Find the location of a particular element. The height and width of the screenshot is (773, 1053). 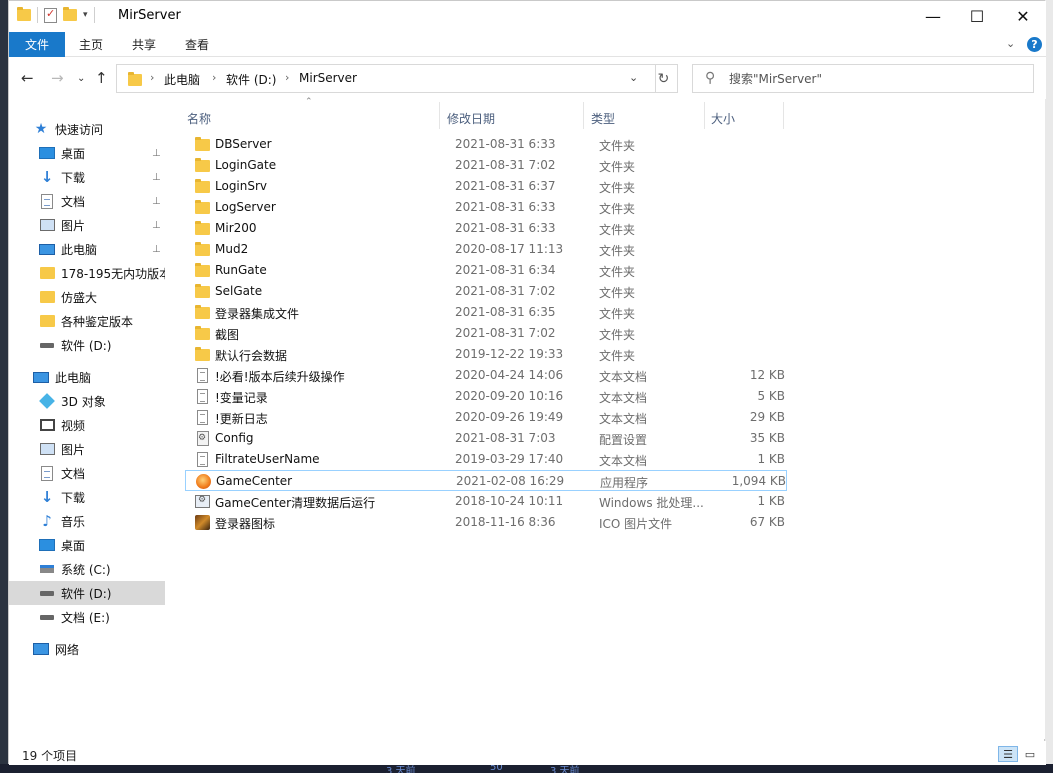

tab-file: 文件 is located at coordinates (37, 44).